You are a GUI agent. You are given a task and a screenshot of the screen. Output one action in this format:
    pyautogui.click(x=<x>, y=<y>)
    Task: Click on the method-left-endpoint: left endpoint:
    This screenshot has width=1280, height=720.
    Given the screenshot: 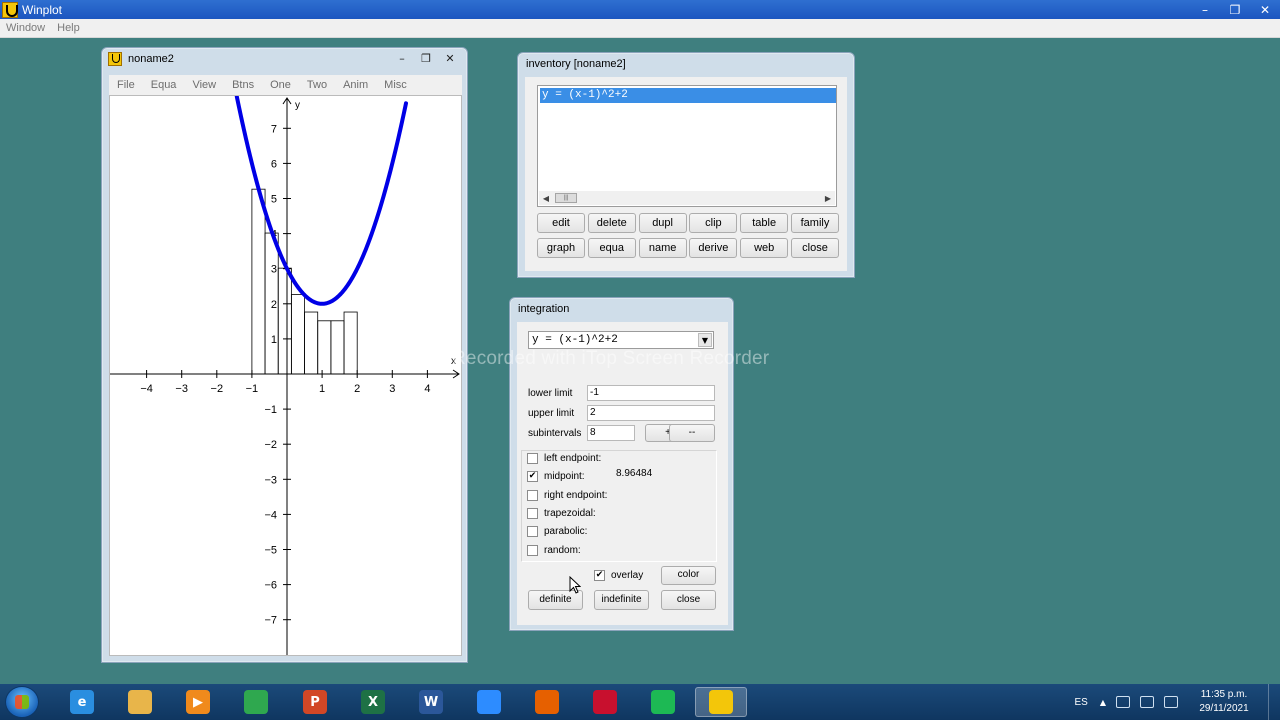 What is the action you would take?
    pyautogui.click(x=564, y=458)
    